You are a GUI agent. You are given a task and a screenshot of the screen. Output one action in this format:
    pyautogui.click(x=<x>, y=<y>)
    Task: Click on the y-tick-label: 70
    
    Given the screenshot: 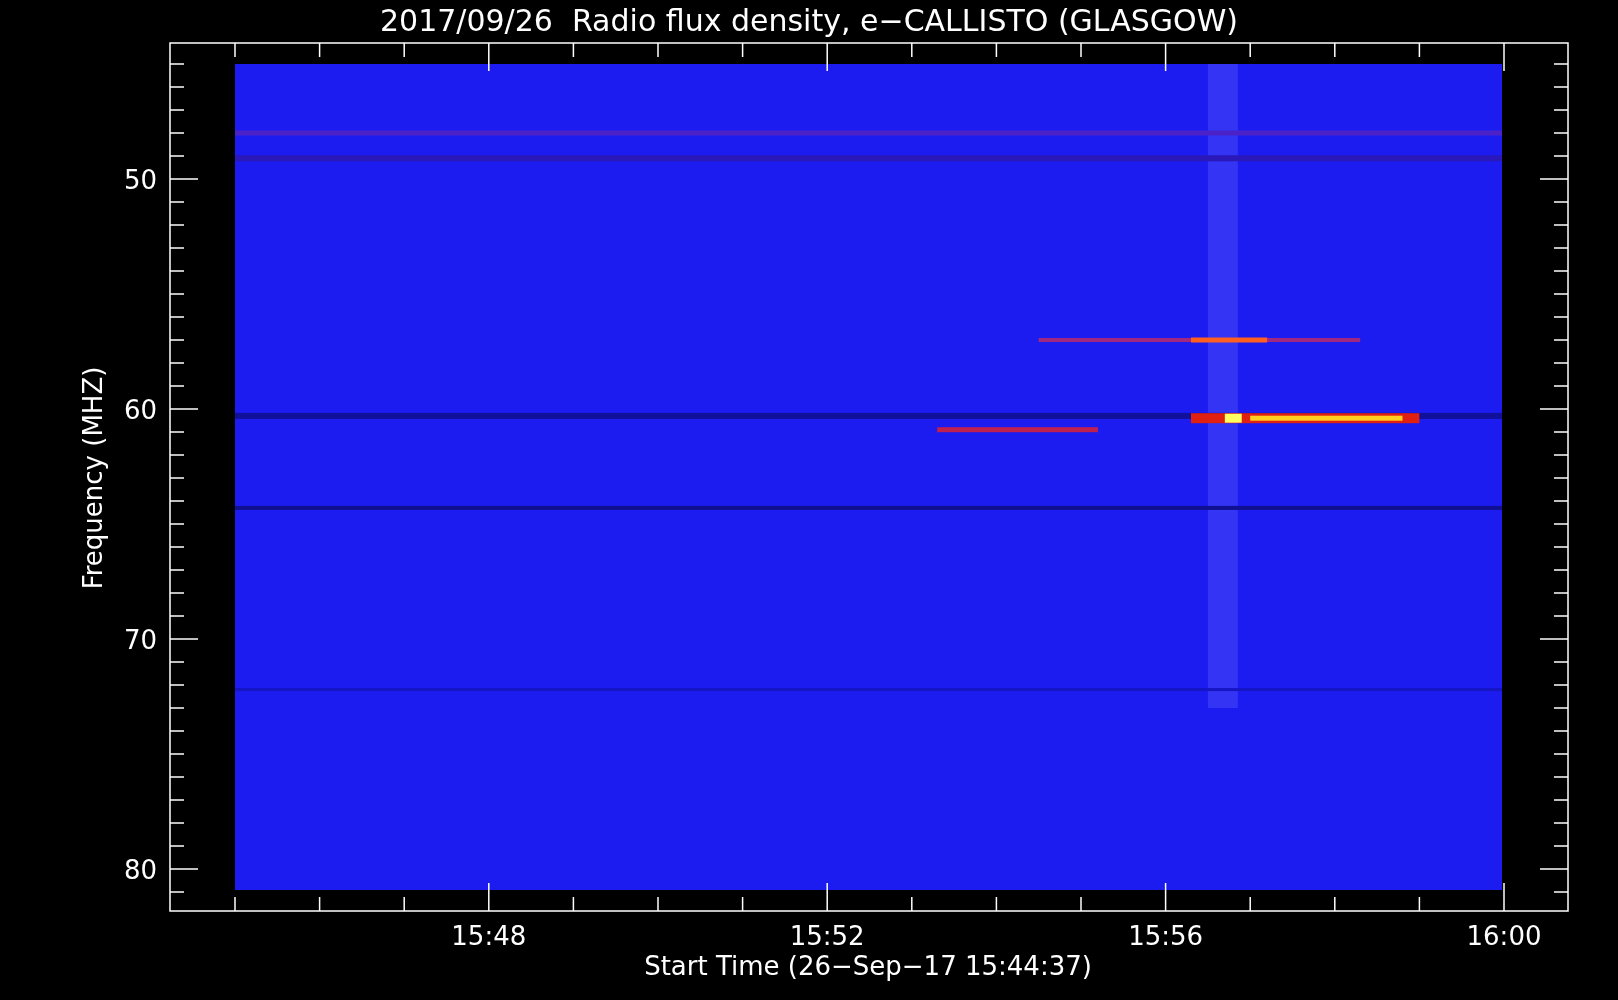 What is the action you would take?
    pyautogui.click(x=140, y=640)
    